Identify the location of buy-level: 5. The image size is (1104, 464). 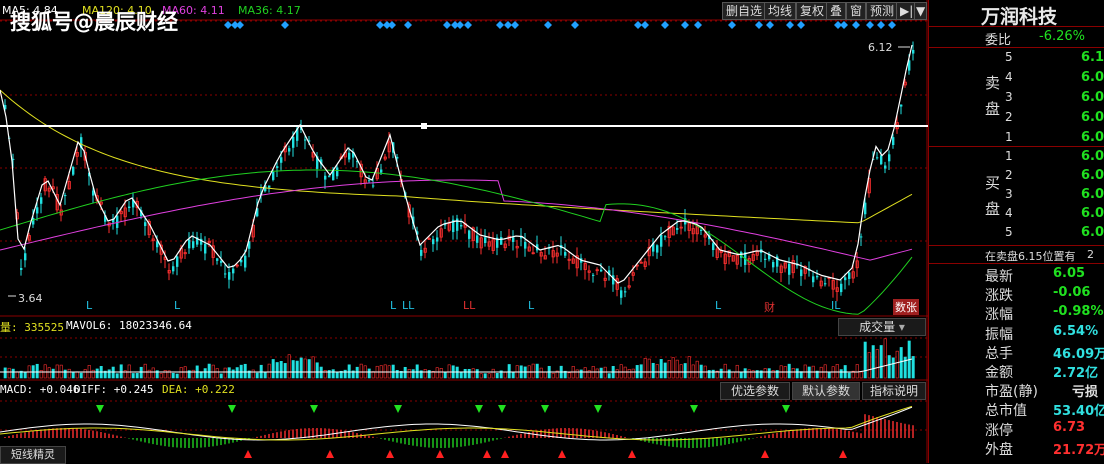
(1009, 232).